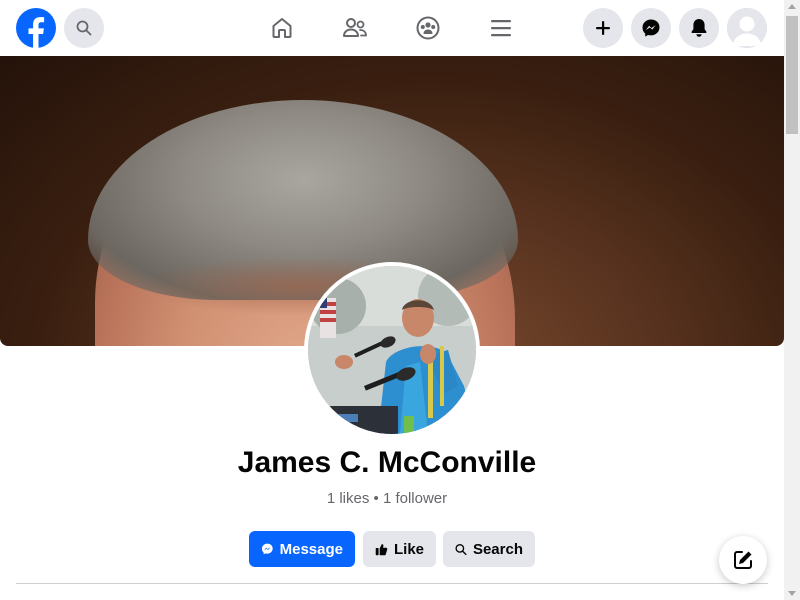 This screenshot has height=600, width=800. What do you see at coordinates (381, 549) in the screenshot?
I see `thumbs-up-icon` at bounding box center [381, 549].